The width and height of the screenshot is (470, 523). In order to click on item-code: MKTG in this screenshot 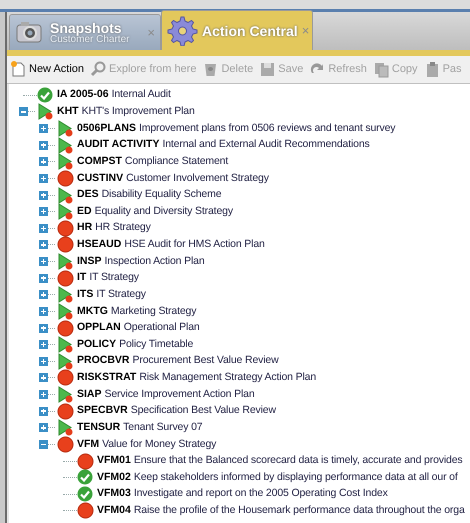, I will do `click(92, 311)`.